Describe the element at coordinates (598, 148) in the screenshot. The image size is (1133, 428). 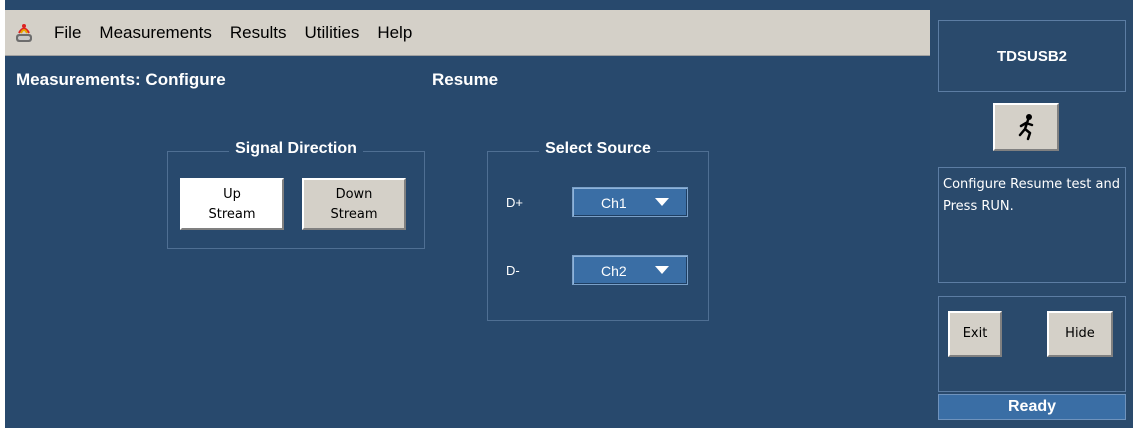
I see `select-source-legend: Select Source` at that location.